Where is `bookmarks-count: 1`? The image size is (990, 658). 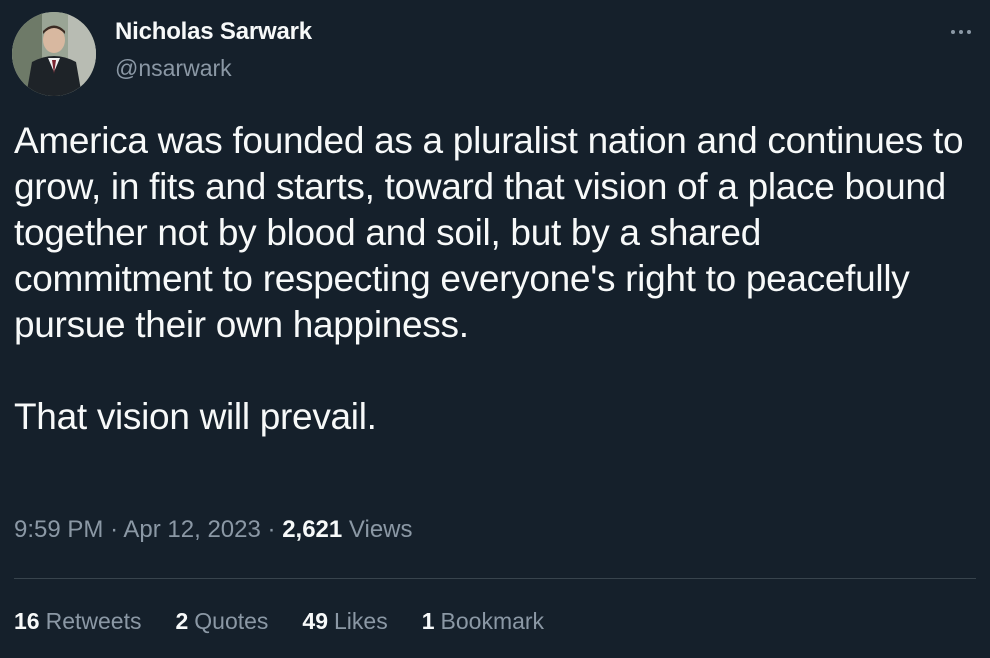
bookmarks-count: 1 is located at coordinates (428, 621).